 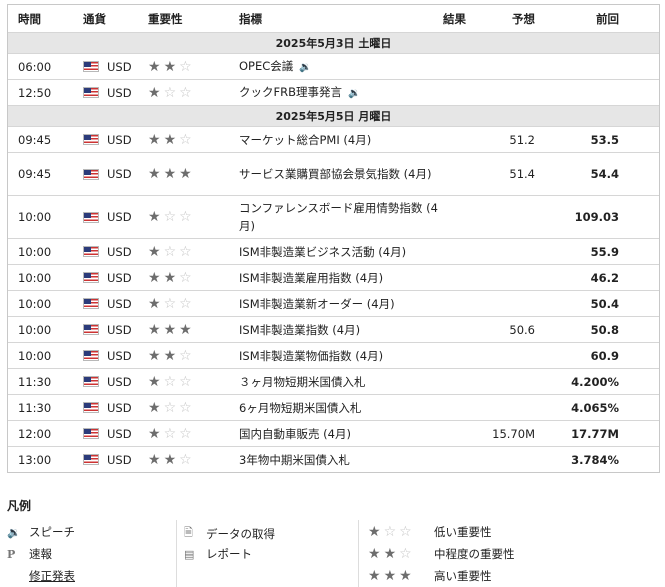 I want to click on indicator-name: ISM非製造業新オーダー (4月), so click(x=317, y=304).